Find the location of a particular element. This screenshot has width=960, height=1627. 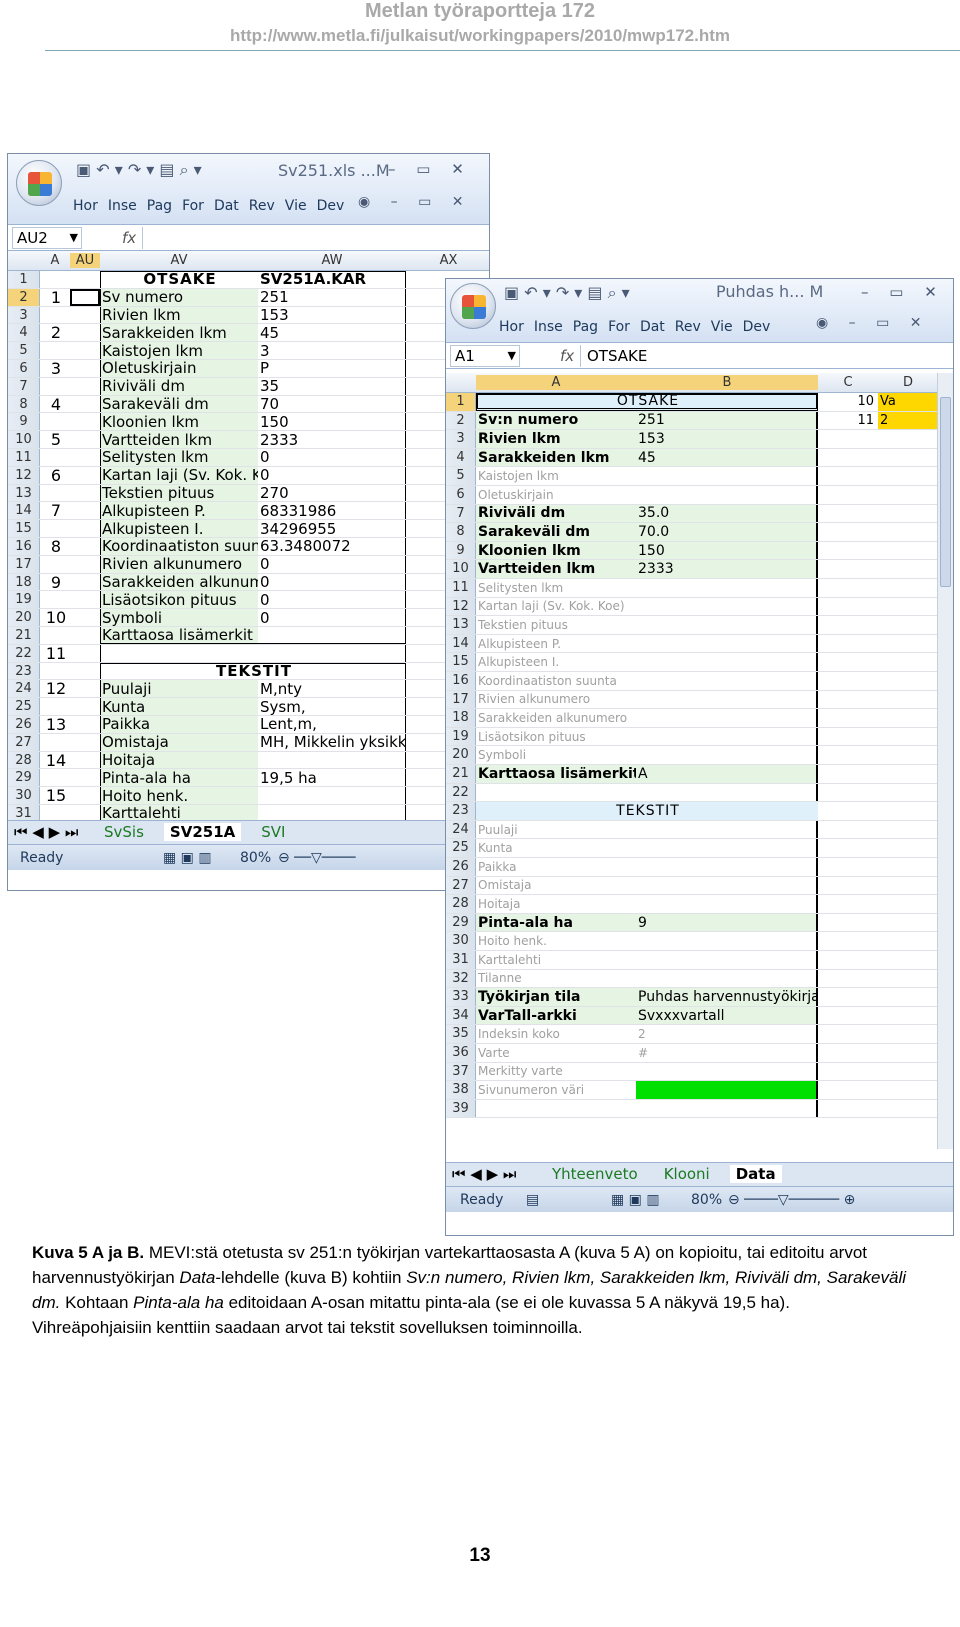

row-number: 1 is located at coordinates (24, 279).